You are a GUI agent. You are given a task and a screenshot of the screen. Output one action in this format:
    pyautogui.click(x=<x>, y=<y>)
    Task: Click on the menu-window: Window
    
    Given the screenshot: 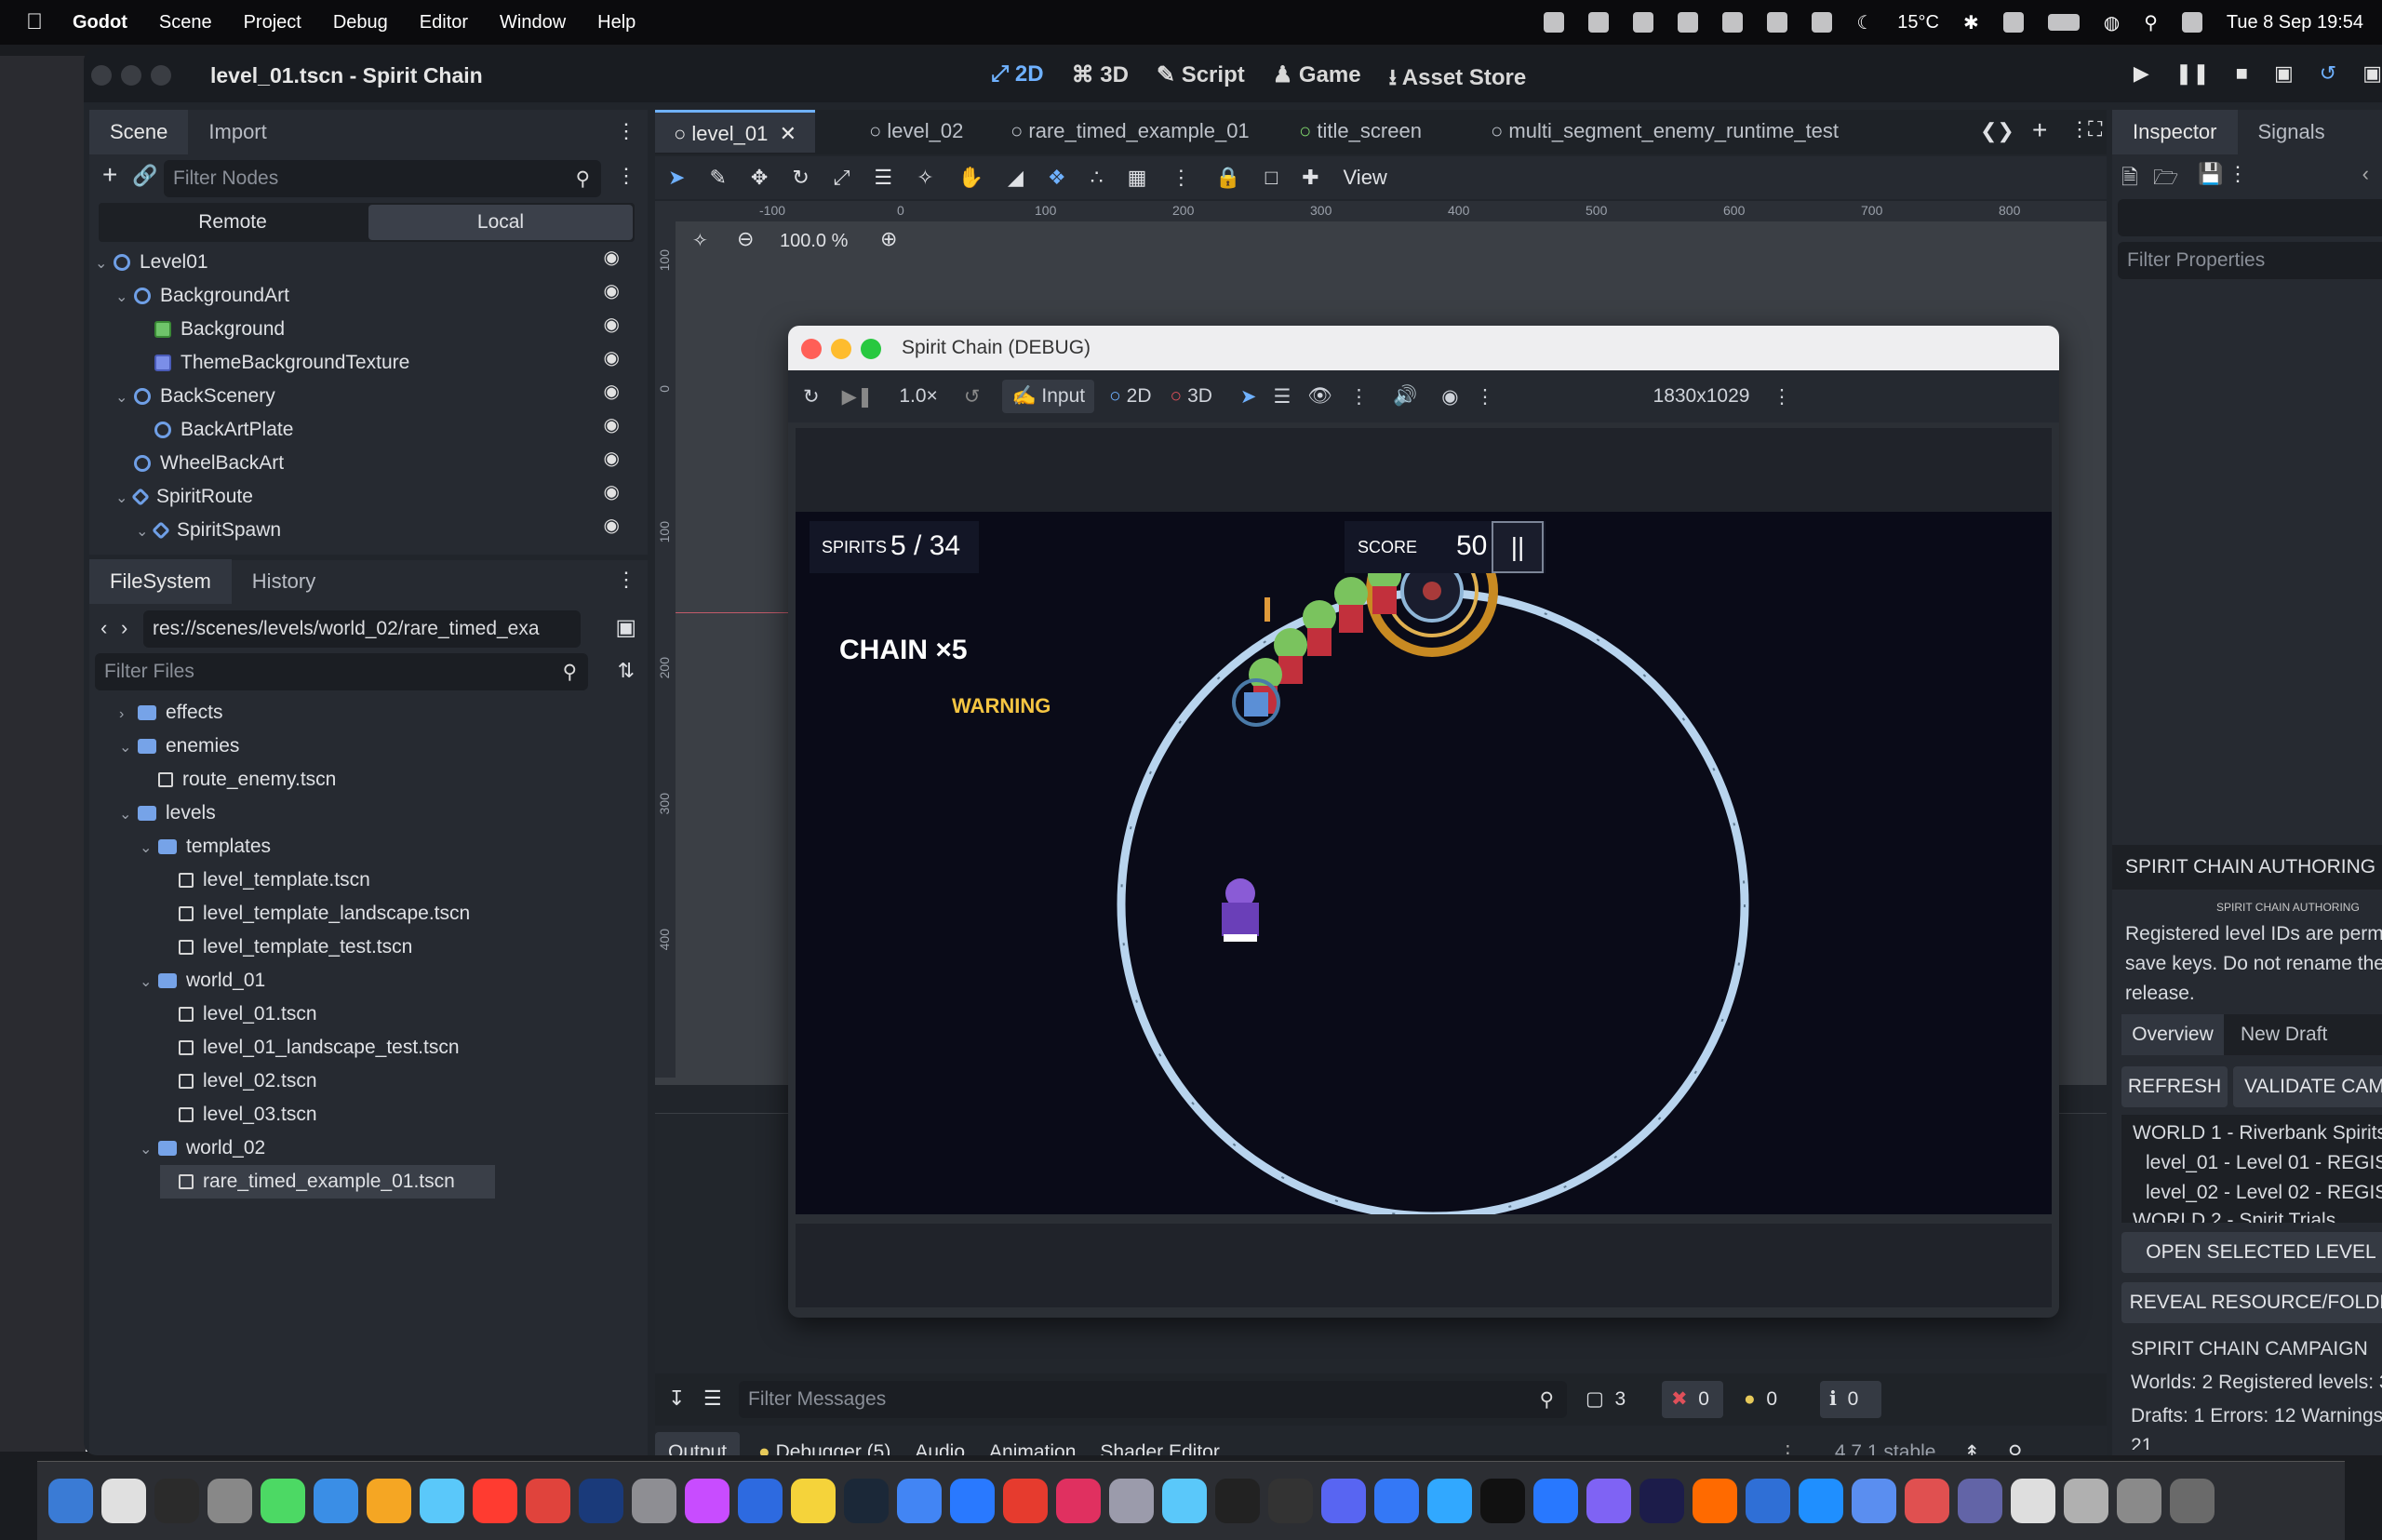 What is the action you would take?
    pyautogui.click(x=533, y=22)
    